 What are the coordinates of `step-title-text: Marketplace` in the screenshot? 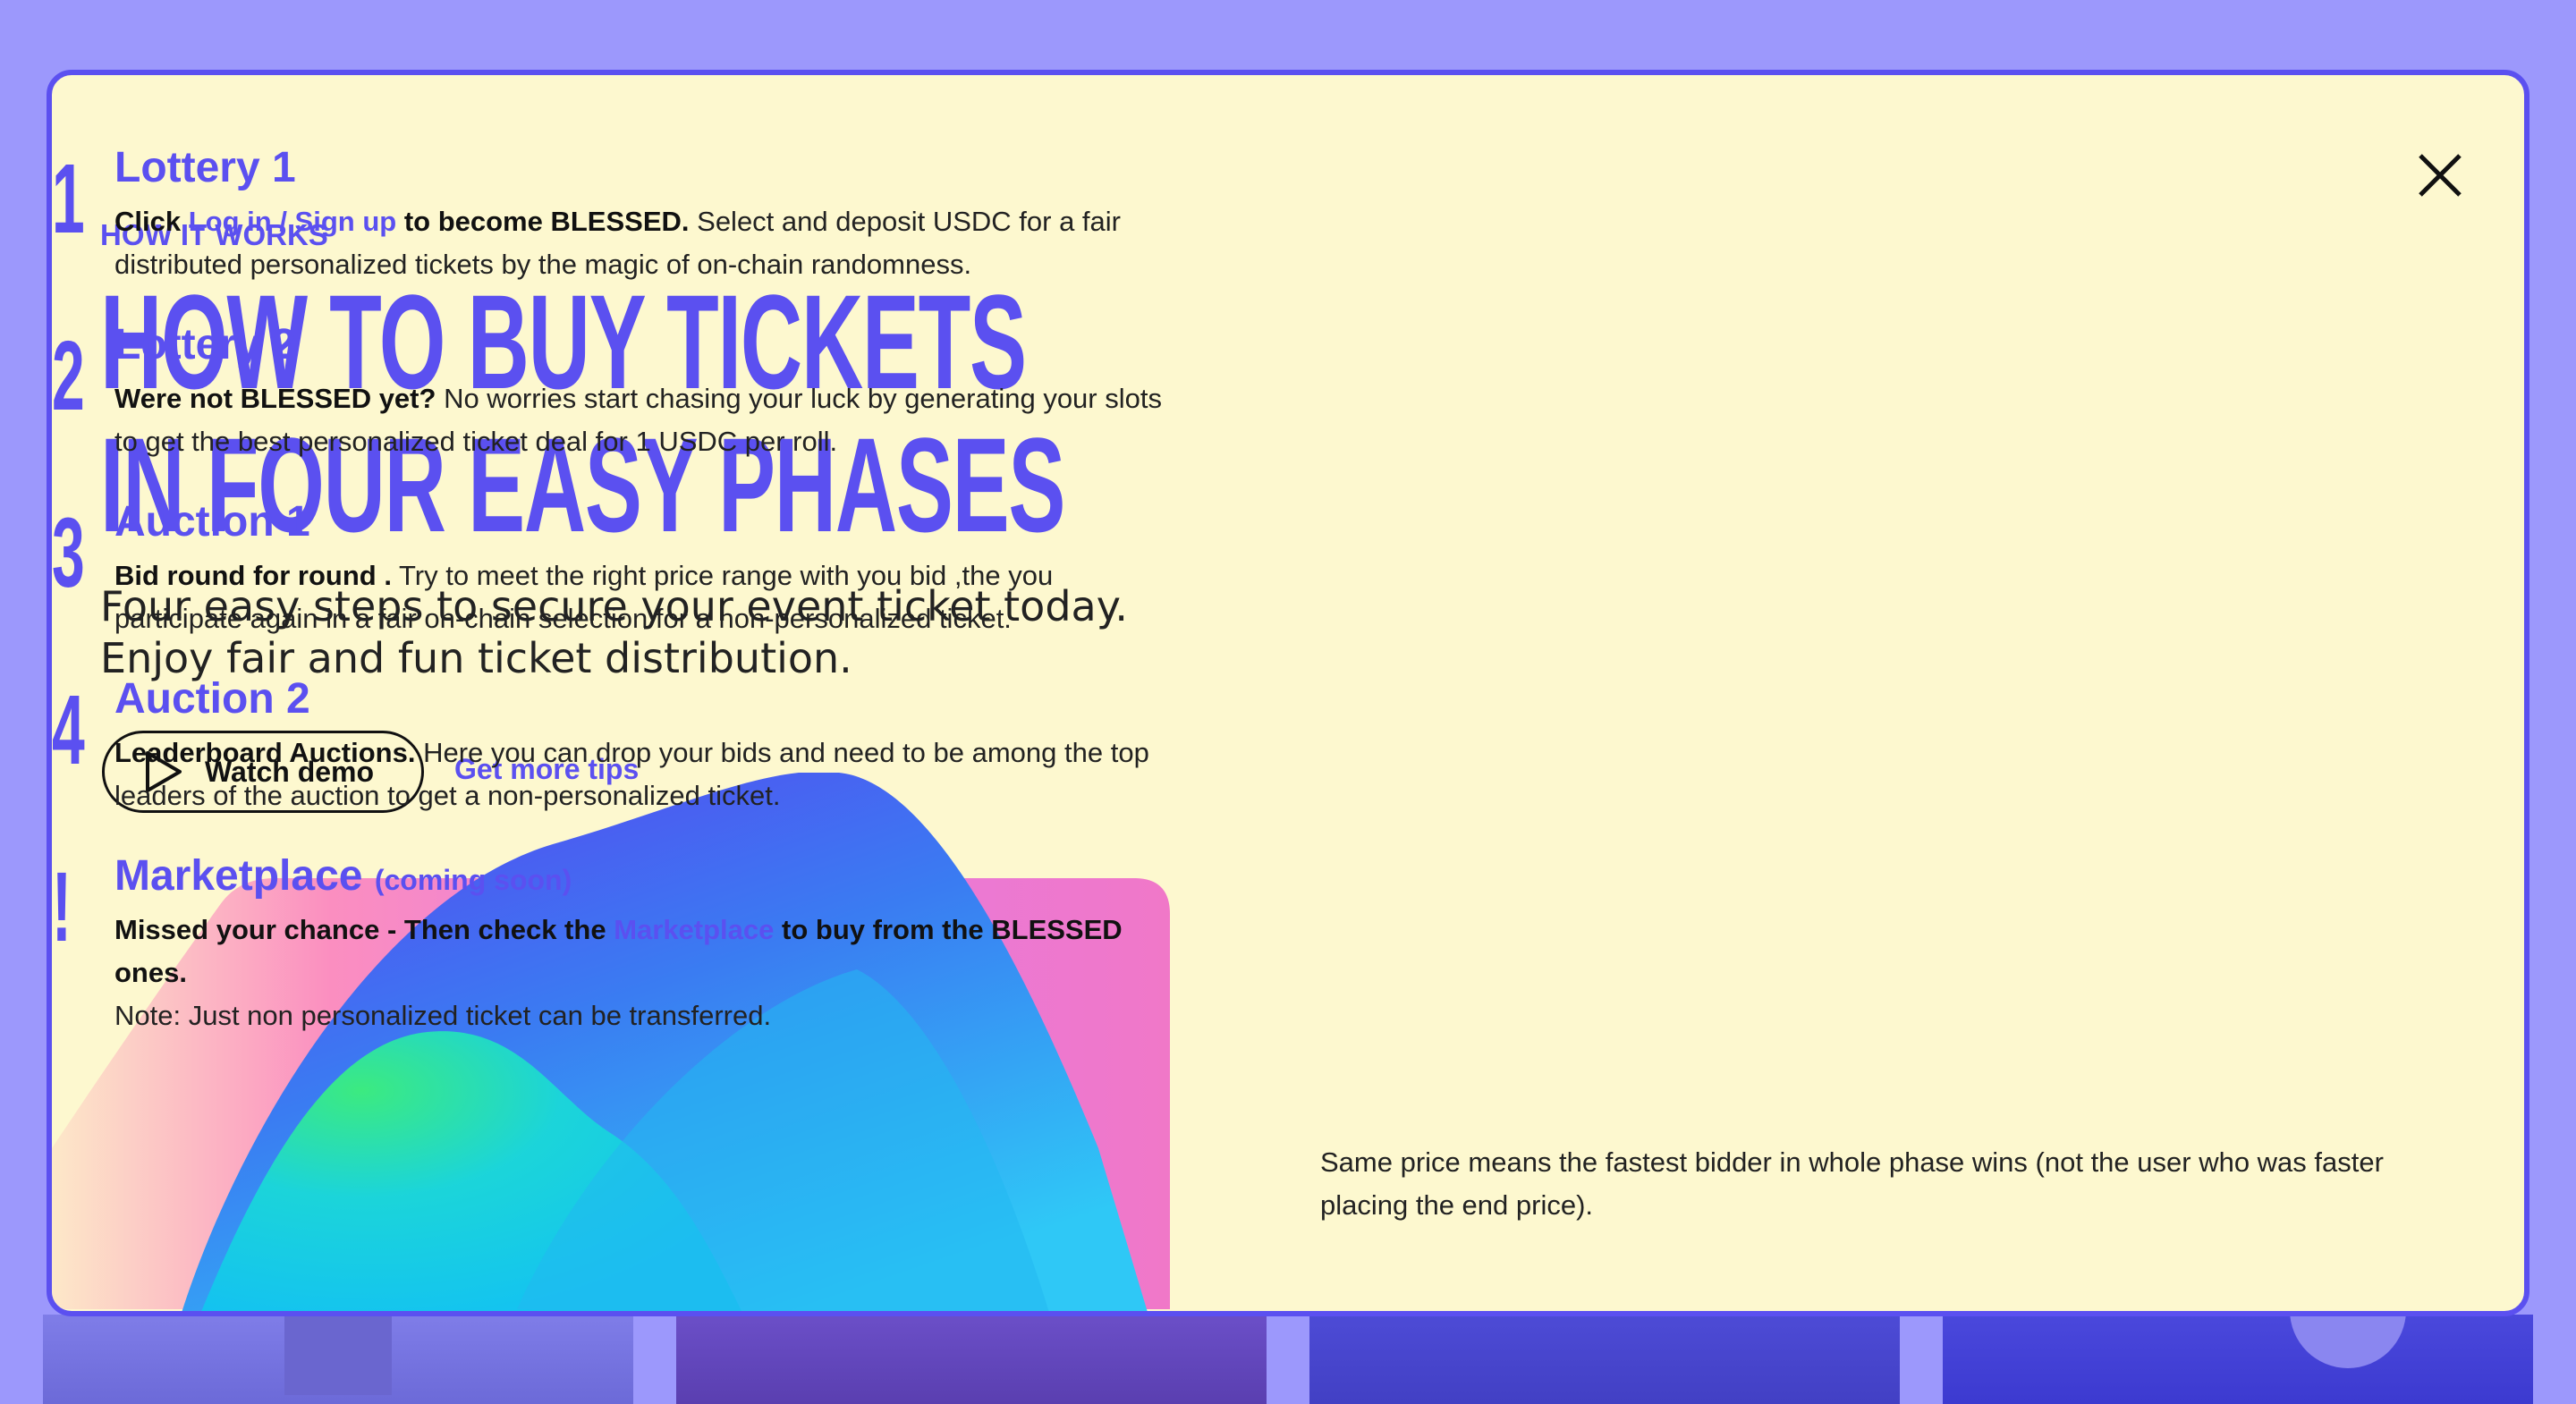 It's located at (238, 876).